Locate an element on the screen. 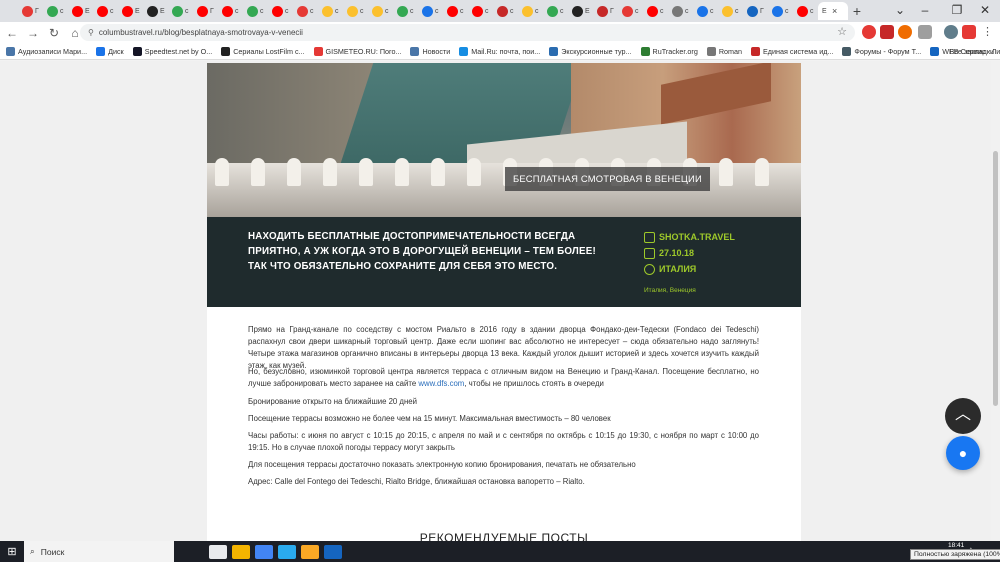  bookmark-star-icon: ☆ is located at coordinates (842, 31).